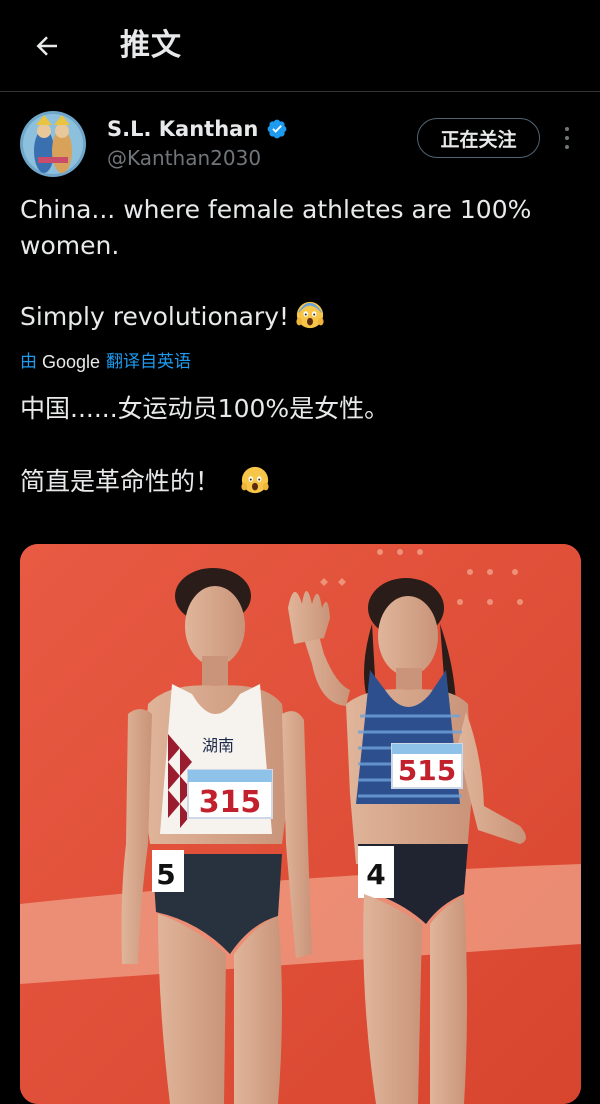  I want to click on top-bar: 推文, so click(300, 46).